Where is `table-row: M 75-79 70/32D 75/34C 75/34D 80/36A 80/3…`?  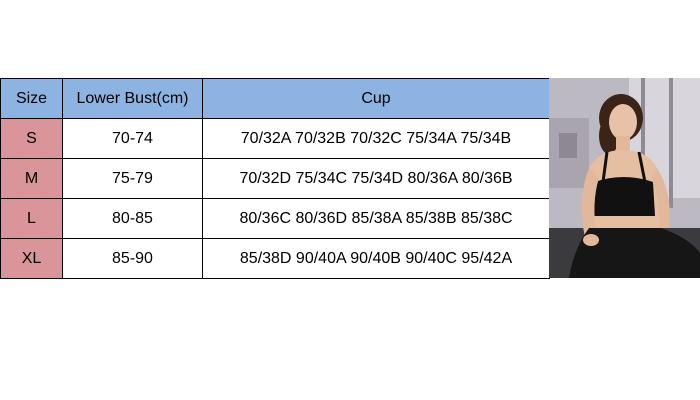 table-row: M 75-79 70/32D 75/34C 75/34D 80/36A 80/3… is located at coordinates (275, 178).